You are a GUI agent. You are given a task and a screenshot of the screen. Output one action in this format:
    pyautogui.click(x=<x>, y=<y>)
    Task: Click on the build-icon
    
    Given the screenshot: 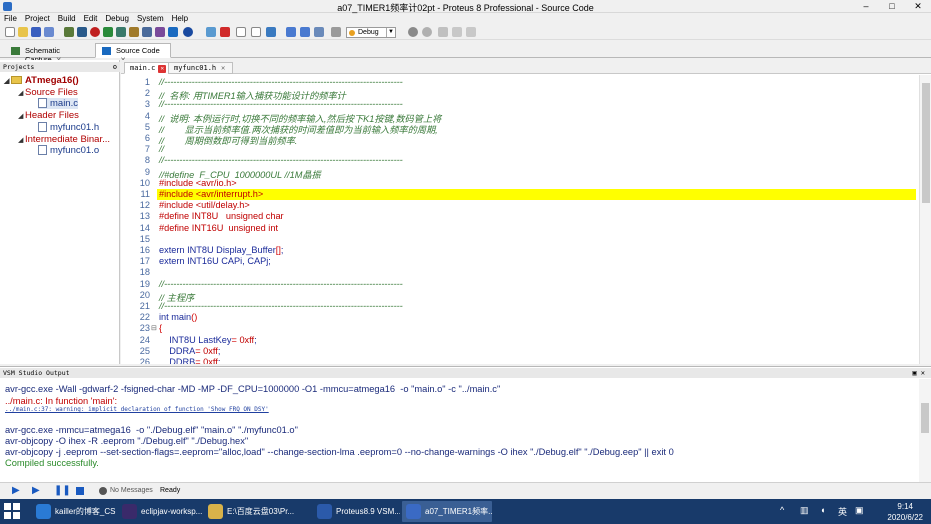 What is the action you would take?
    pyautogui.click(x=291, y=32)
    